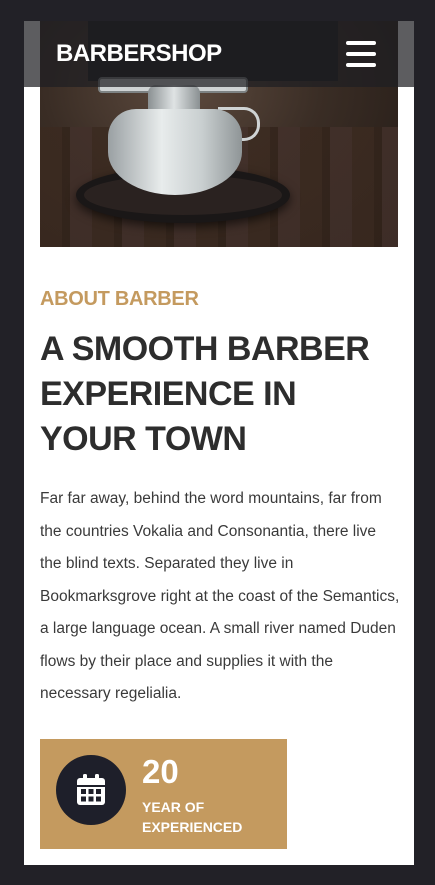  What do you see at coordinates (160, 771) in the screenshot?
I see `stat-number: 20` at bounding box center [160, 771].